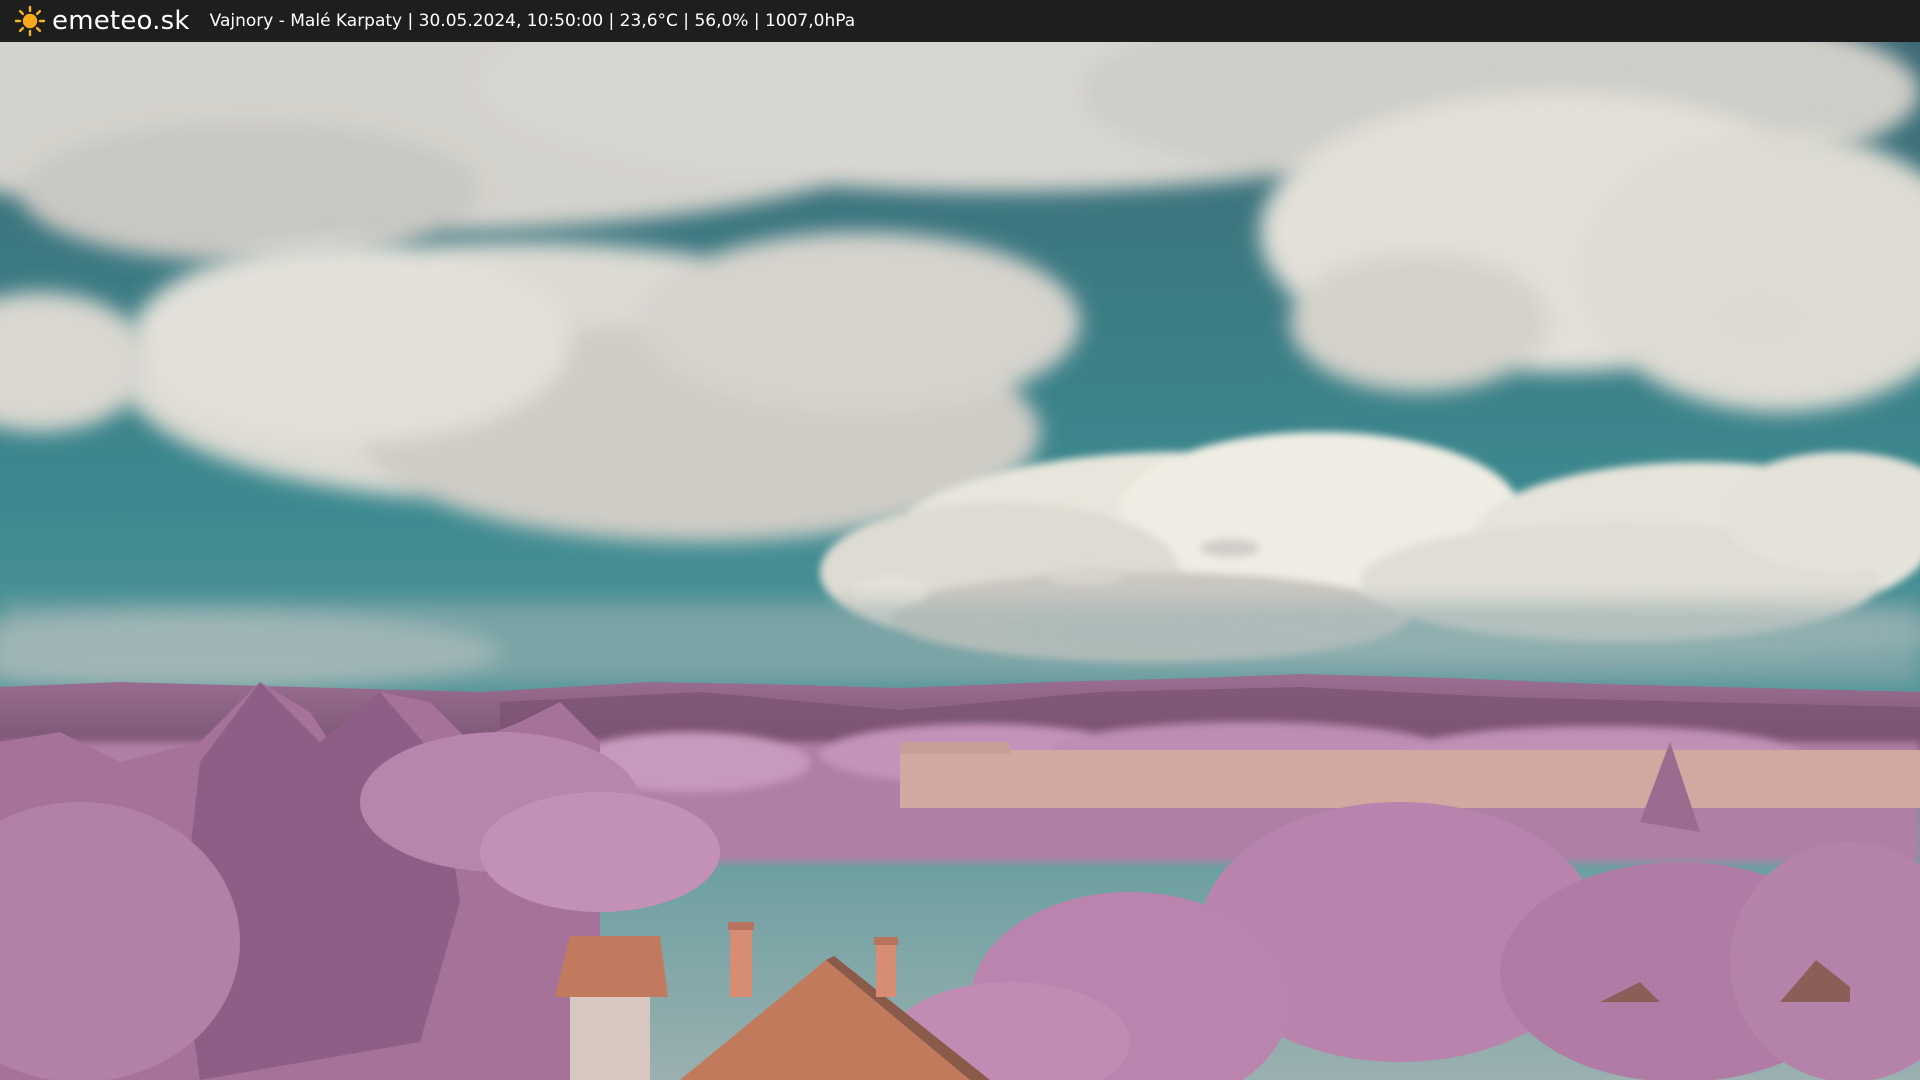 This screenshot has width=1920, height=1080. Describe the element at coordinates (960, 647) in the screenshot. I see `horizon-haze` at that location.